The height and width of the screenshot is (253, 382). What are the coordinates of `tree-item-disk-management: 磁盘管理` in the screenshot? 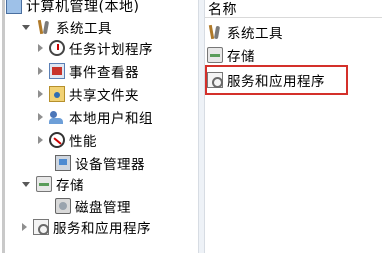 It's located at (84, 206).